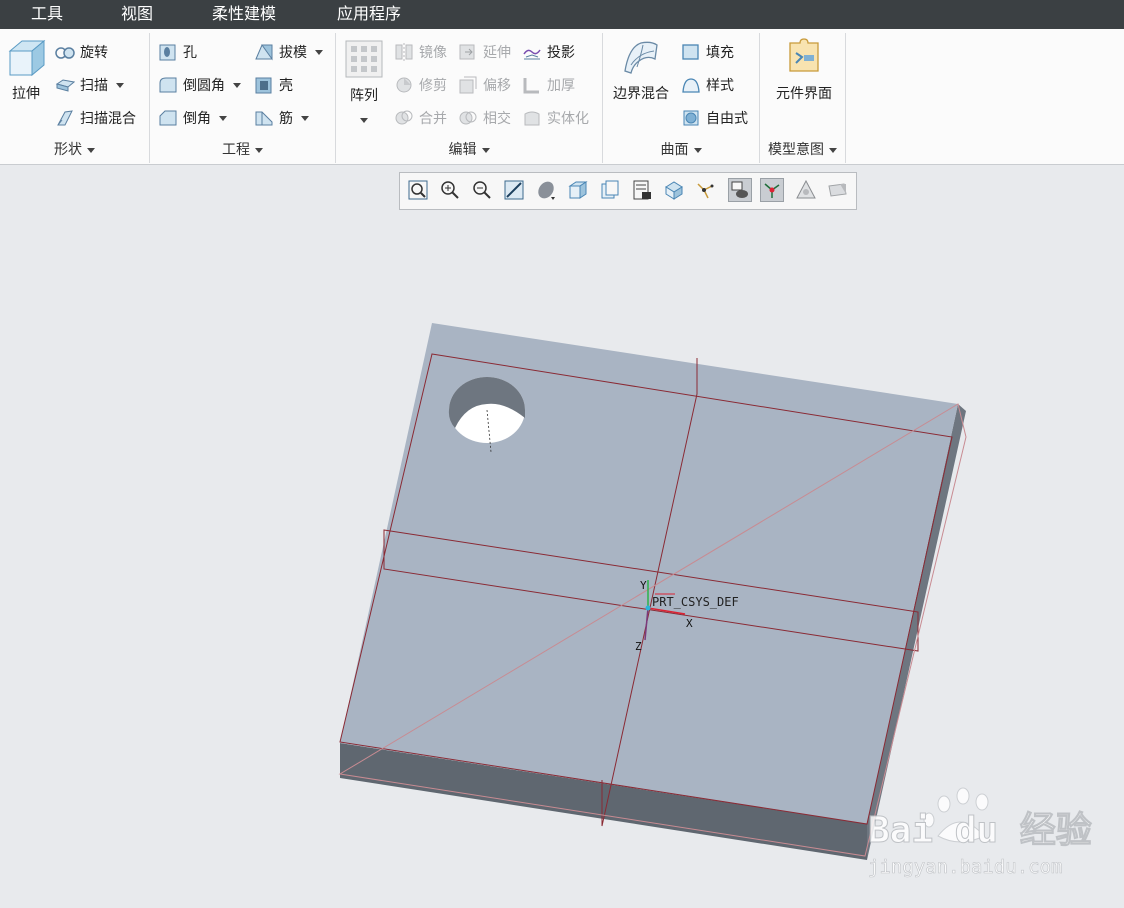 Image resolution: width=1124 pixels, height=908 pixels. What do you see at coordinates (47, 14) in the screenshot?
I see `menu-tools: 工具` at bounding box center [47, 14].